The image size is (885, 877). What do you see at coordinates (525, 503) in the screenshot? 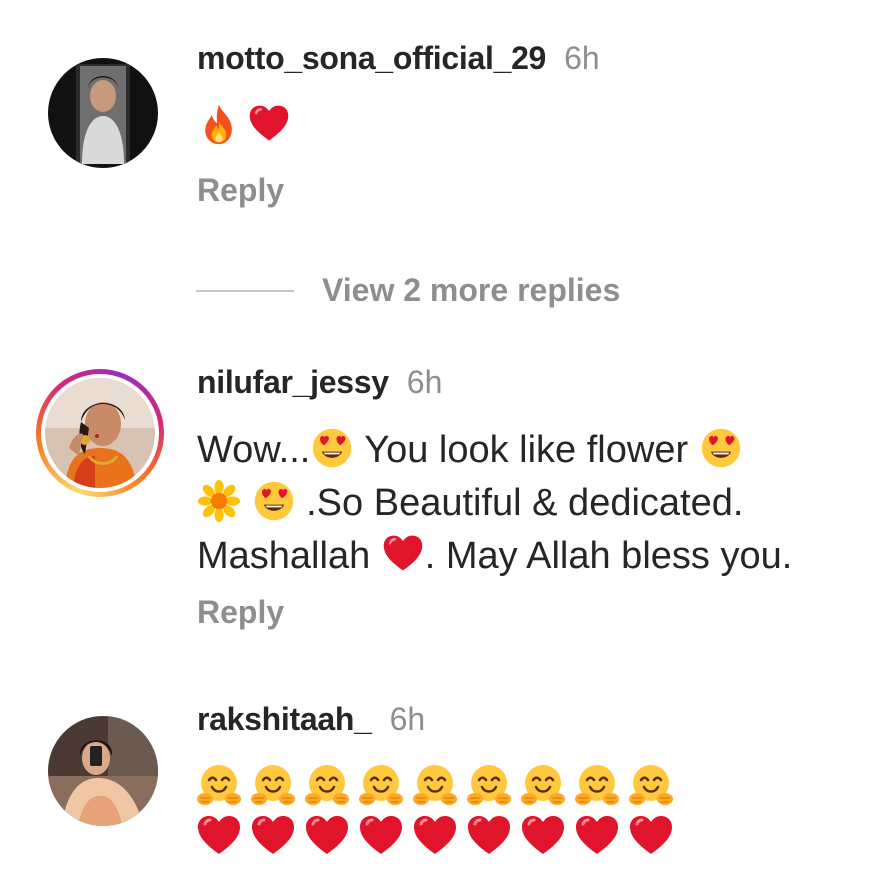
I see `text-segment: .So Beautiful & dedicated.` at bounding box center [525, 503].